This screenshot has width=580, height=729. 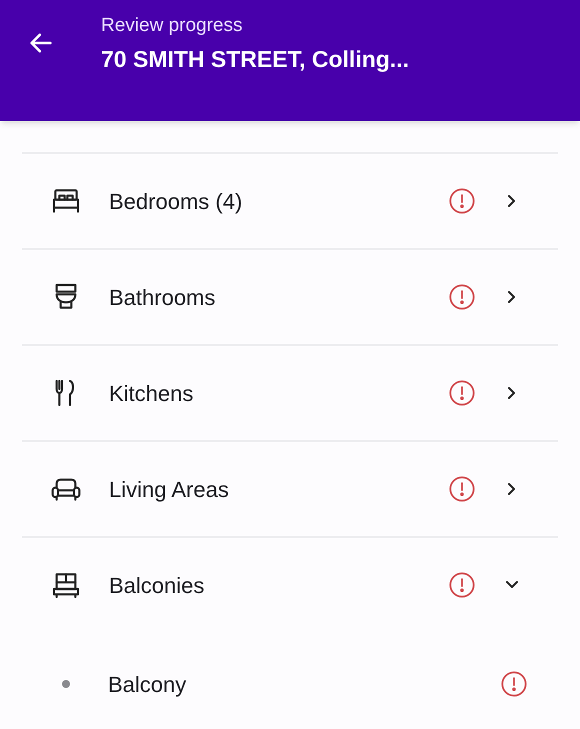 What do you see at coordinates (290, 586) in the screenshot?
I see `section-row: Balconies` at bounding box center [290, 586].